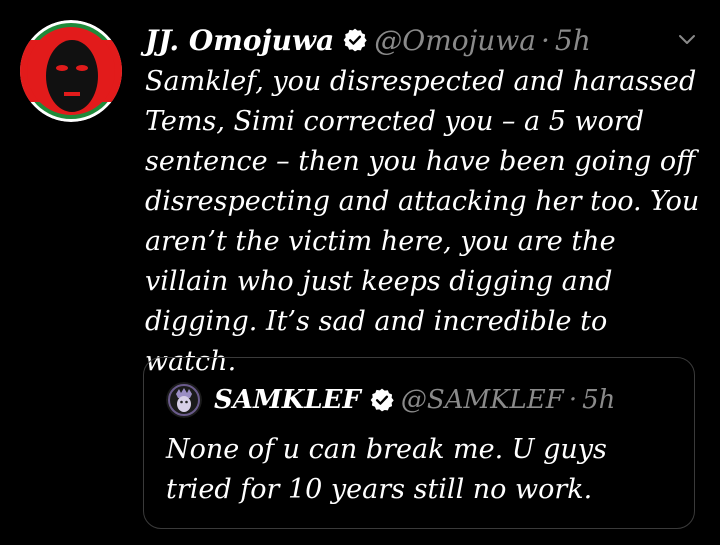 This screenshot has height=545, width=720. Describe the element at coordinates (687, 39) in the screenshot. I see `chevron-down-icon` at that location.